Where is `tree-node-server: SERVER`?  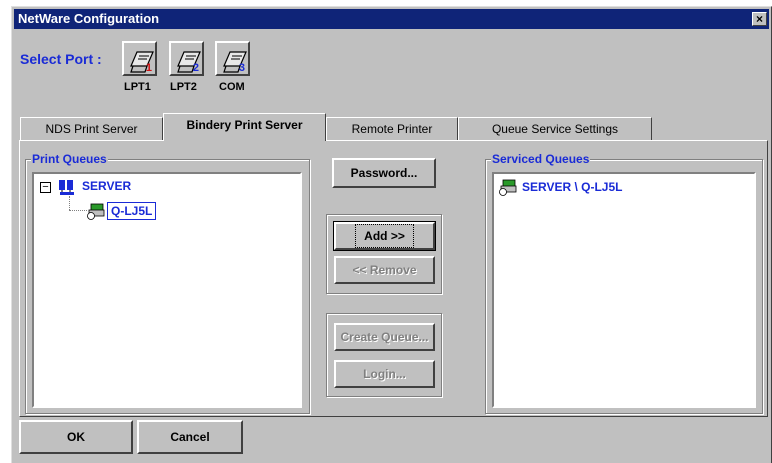 tree-node-server: SERVER is located at coordinates (106, 186).